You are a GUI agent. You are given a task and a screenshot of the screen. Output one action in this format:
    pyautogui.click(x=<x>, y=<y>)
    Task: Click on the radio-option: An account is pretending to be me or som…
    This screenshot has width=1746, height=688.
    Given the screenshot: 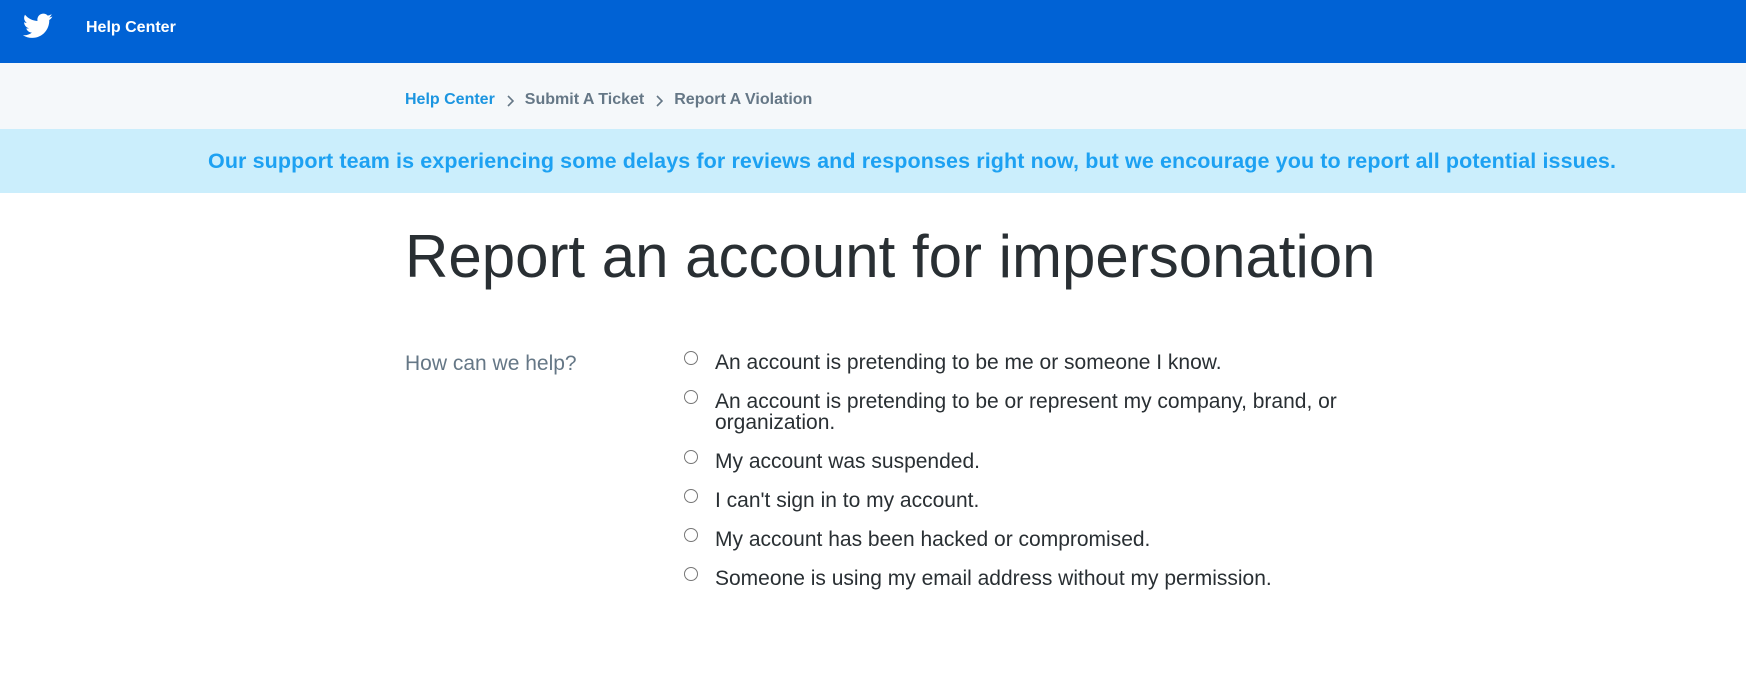 What is the action you would take?
    pyautogui.click(x=1044, y=362)
    